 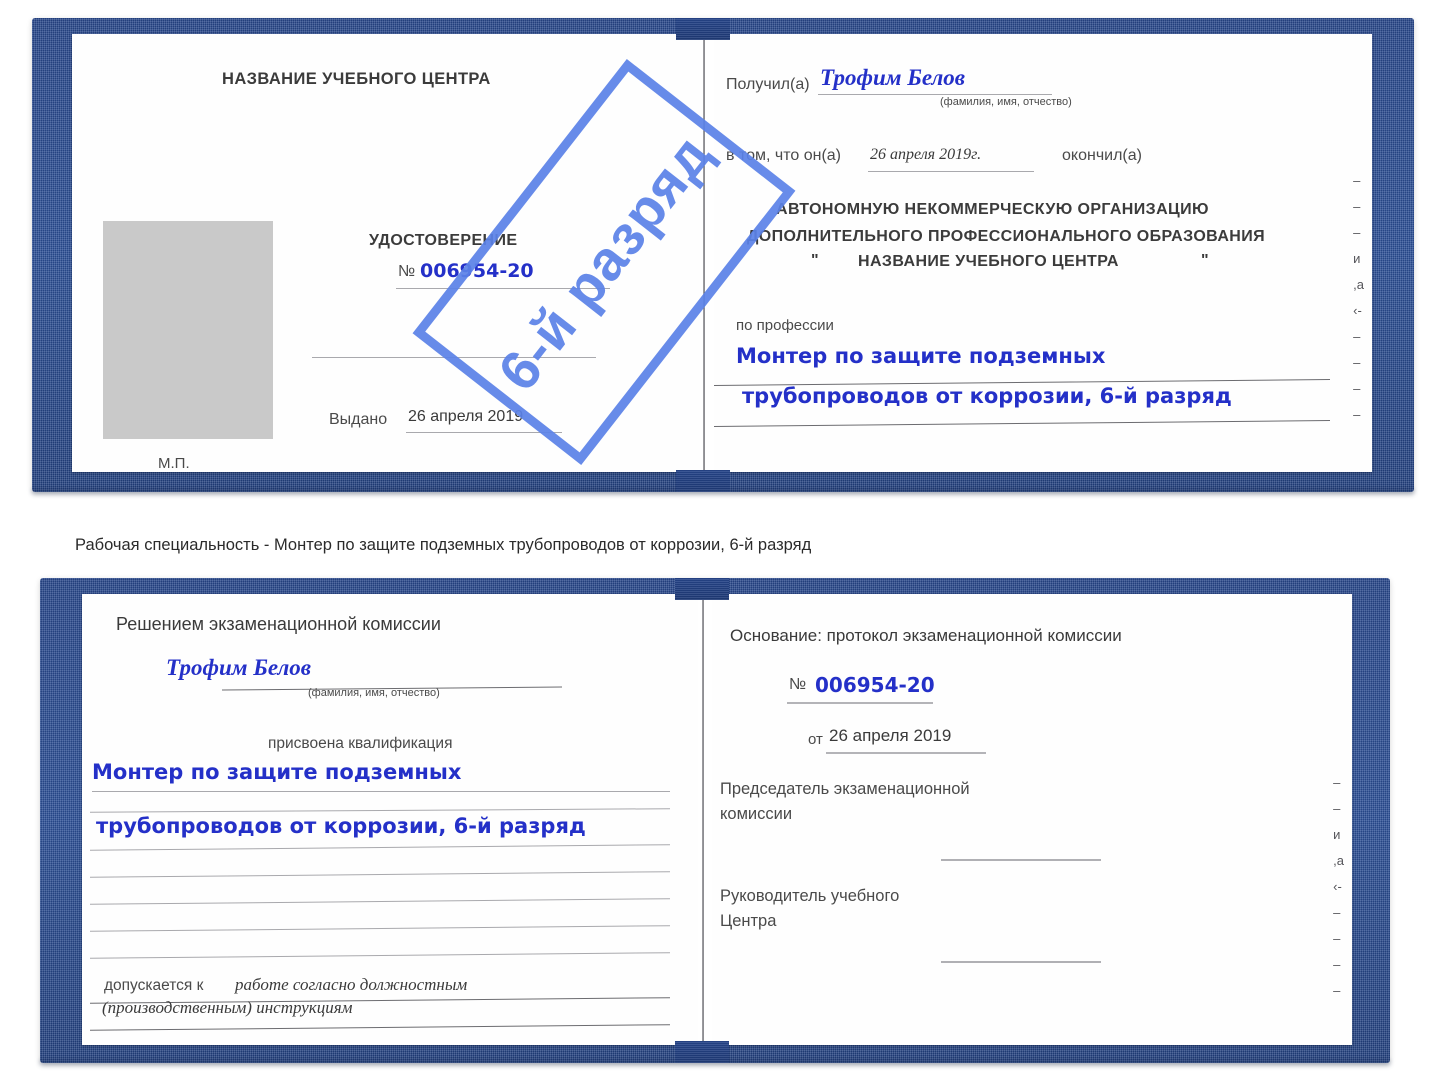 What do you see at coordinates (893, 77) in the screenshot?
I see `top-right-received-value: Трофим Белов` at bounding box center [893, 77].